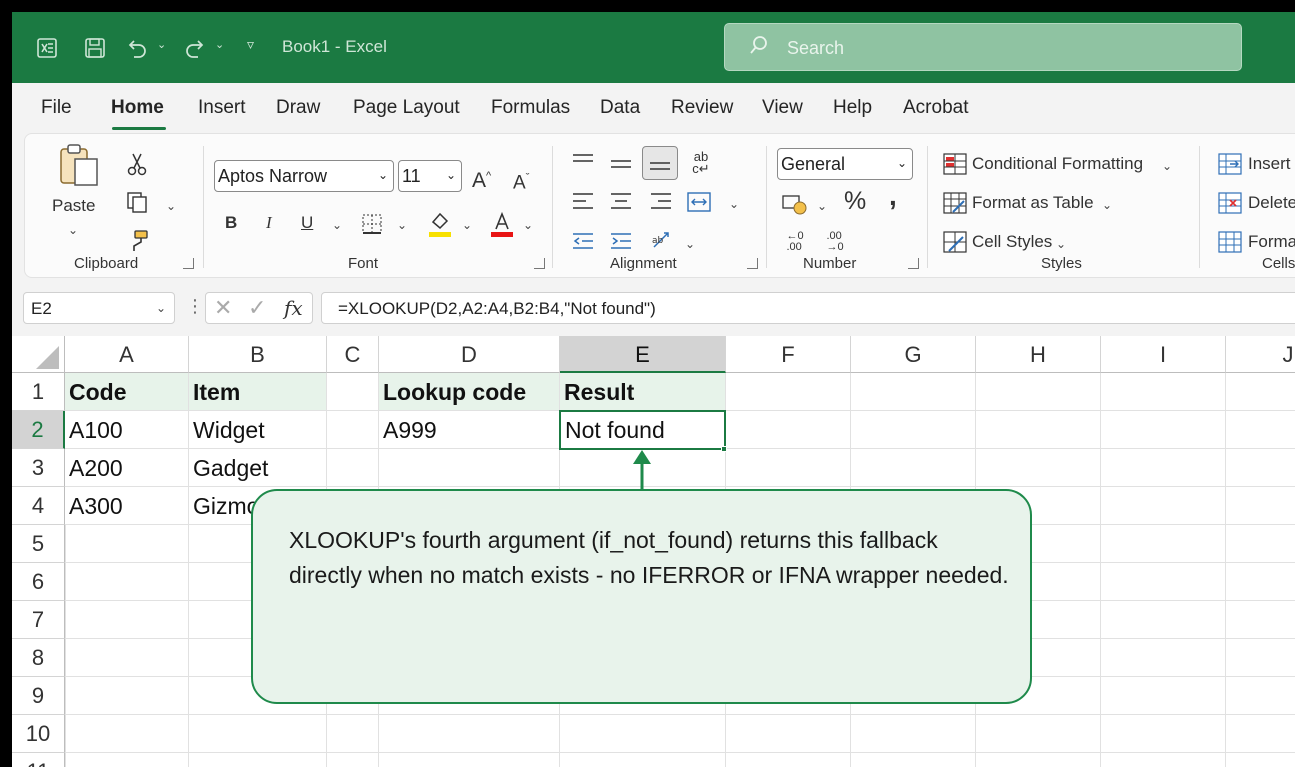 The height and width of the screenshot is (767, 1295). What do you see at coordinates (621, 241) in the screenshot?
I see `increase-indent-icon` at bounding box center [621, 241].